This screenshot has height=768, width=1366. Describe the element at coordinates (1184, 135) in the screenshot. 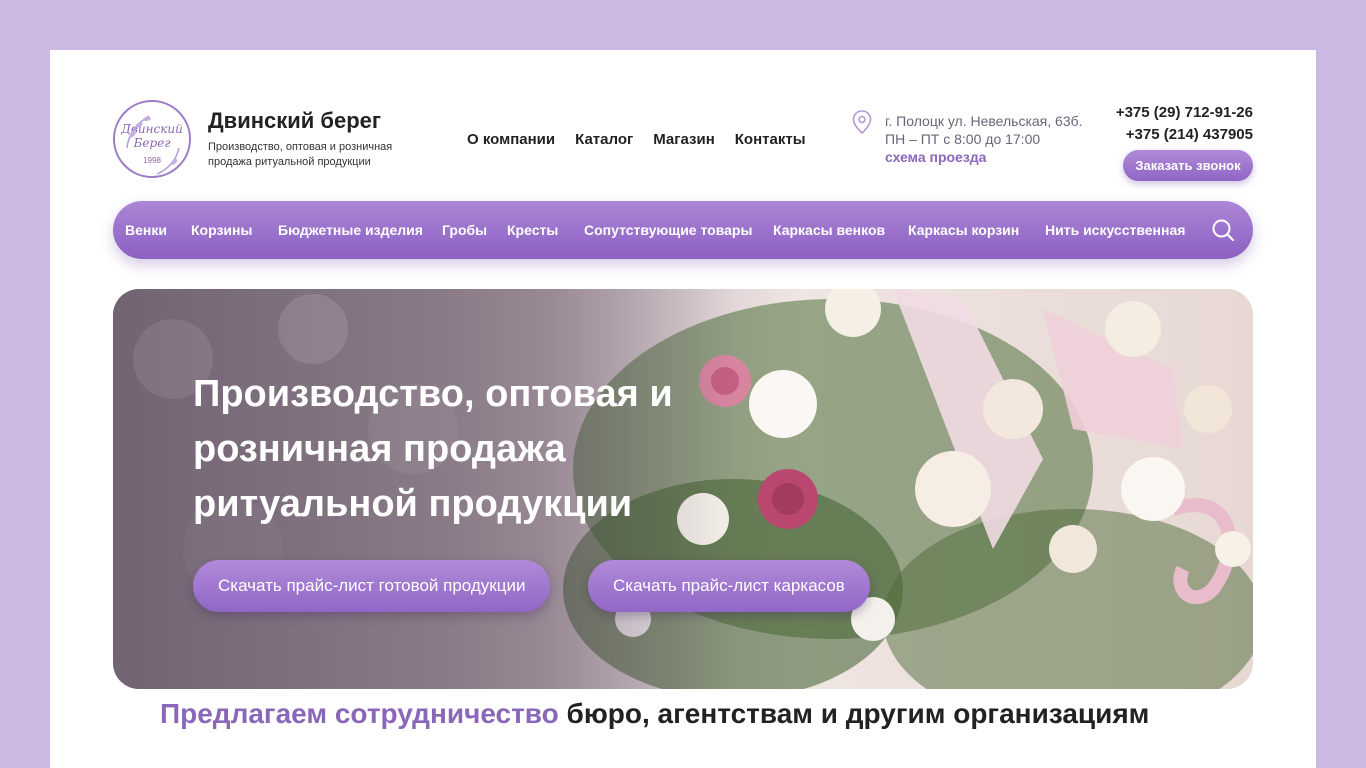

I see `phone-landline: +375 (214) 437905` at that location.